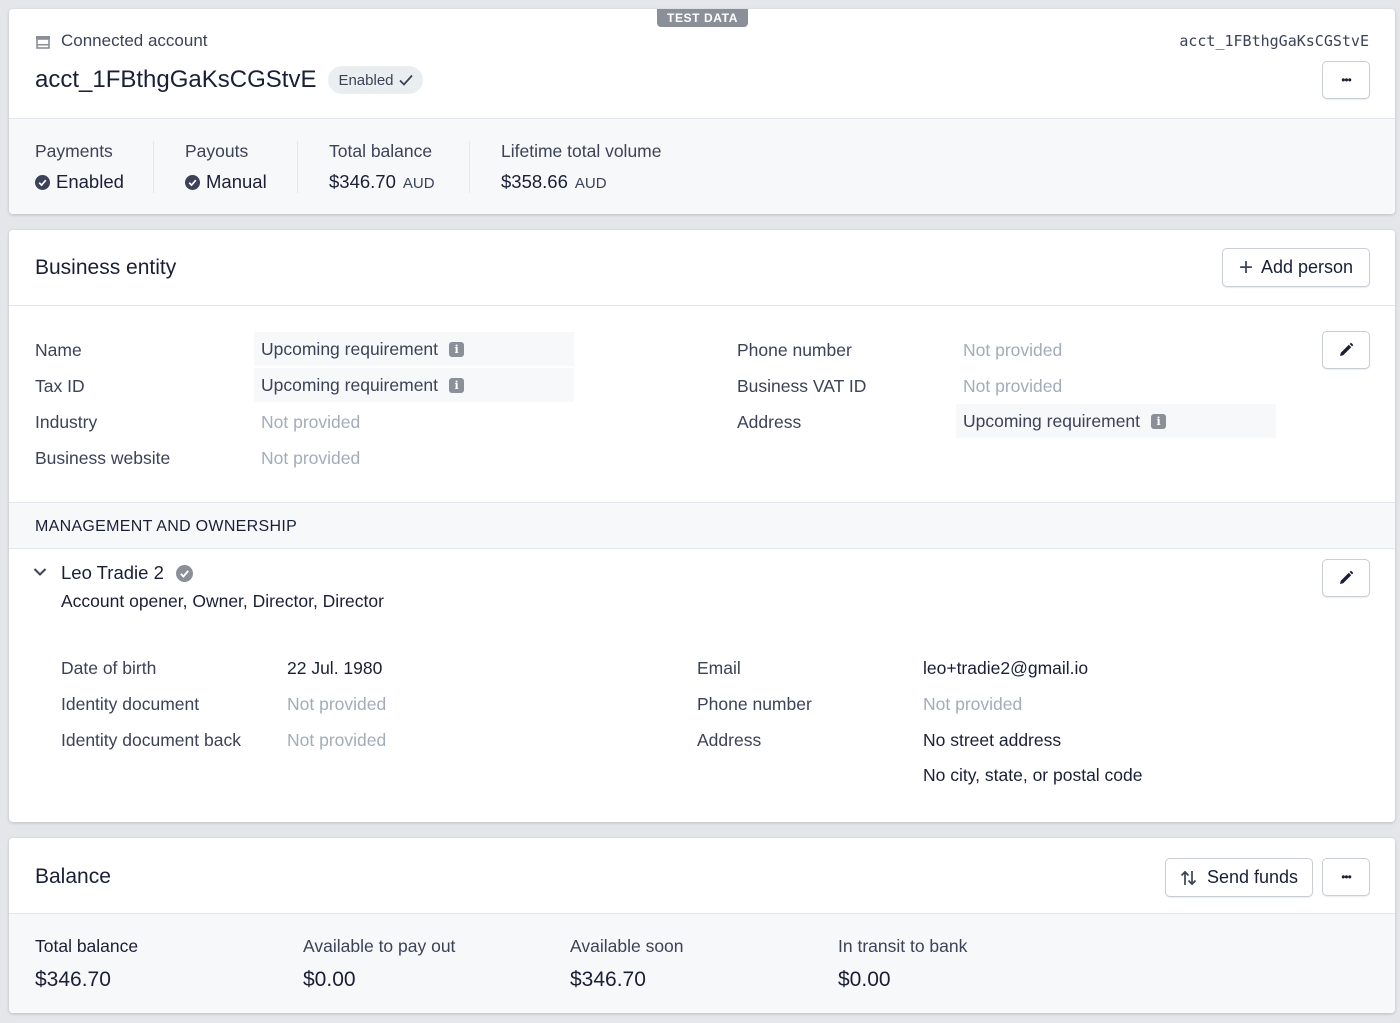  Describe the element at coordinates (86, 964) in the screenshot. I see `balance-total: Total balance $346.70` at that location.